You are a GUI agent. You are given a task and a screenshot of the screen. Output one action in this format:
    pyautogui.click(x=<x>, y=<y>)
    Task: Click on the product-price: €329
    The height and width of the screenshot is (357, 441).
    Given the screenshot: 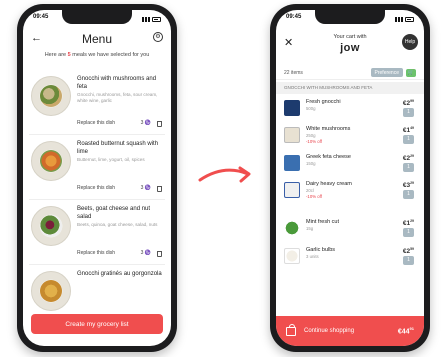 What is the action you would take?
    pyautogui.click(x=408, y=185)
    